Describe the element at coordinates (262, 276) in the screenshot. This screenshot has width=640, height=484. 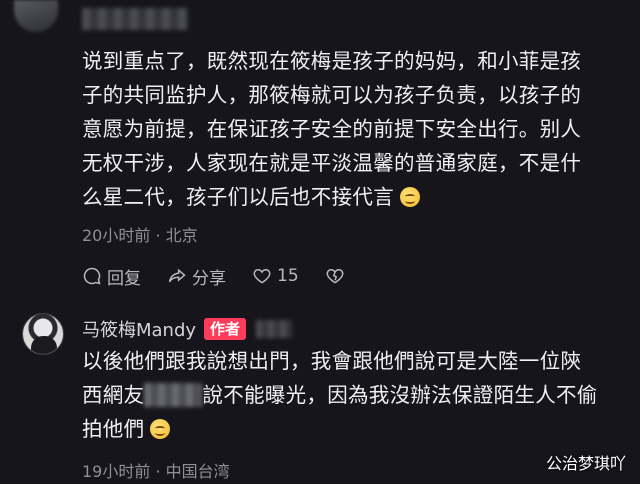
I see `heart-icon` at that location.